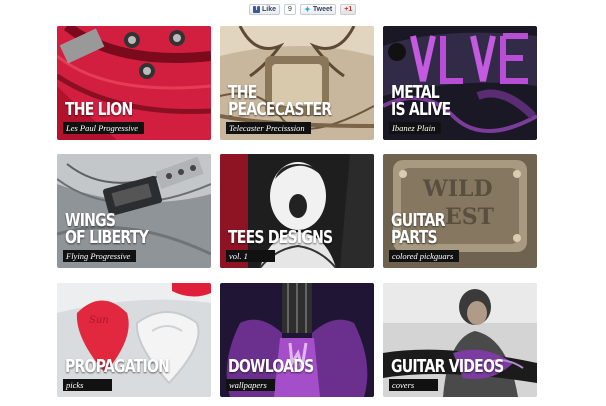 This screenshot has width=606, height=406. I want to click on tile-subtitle: vol. 1, so click(250, 256).